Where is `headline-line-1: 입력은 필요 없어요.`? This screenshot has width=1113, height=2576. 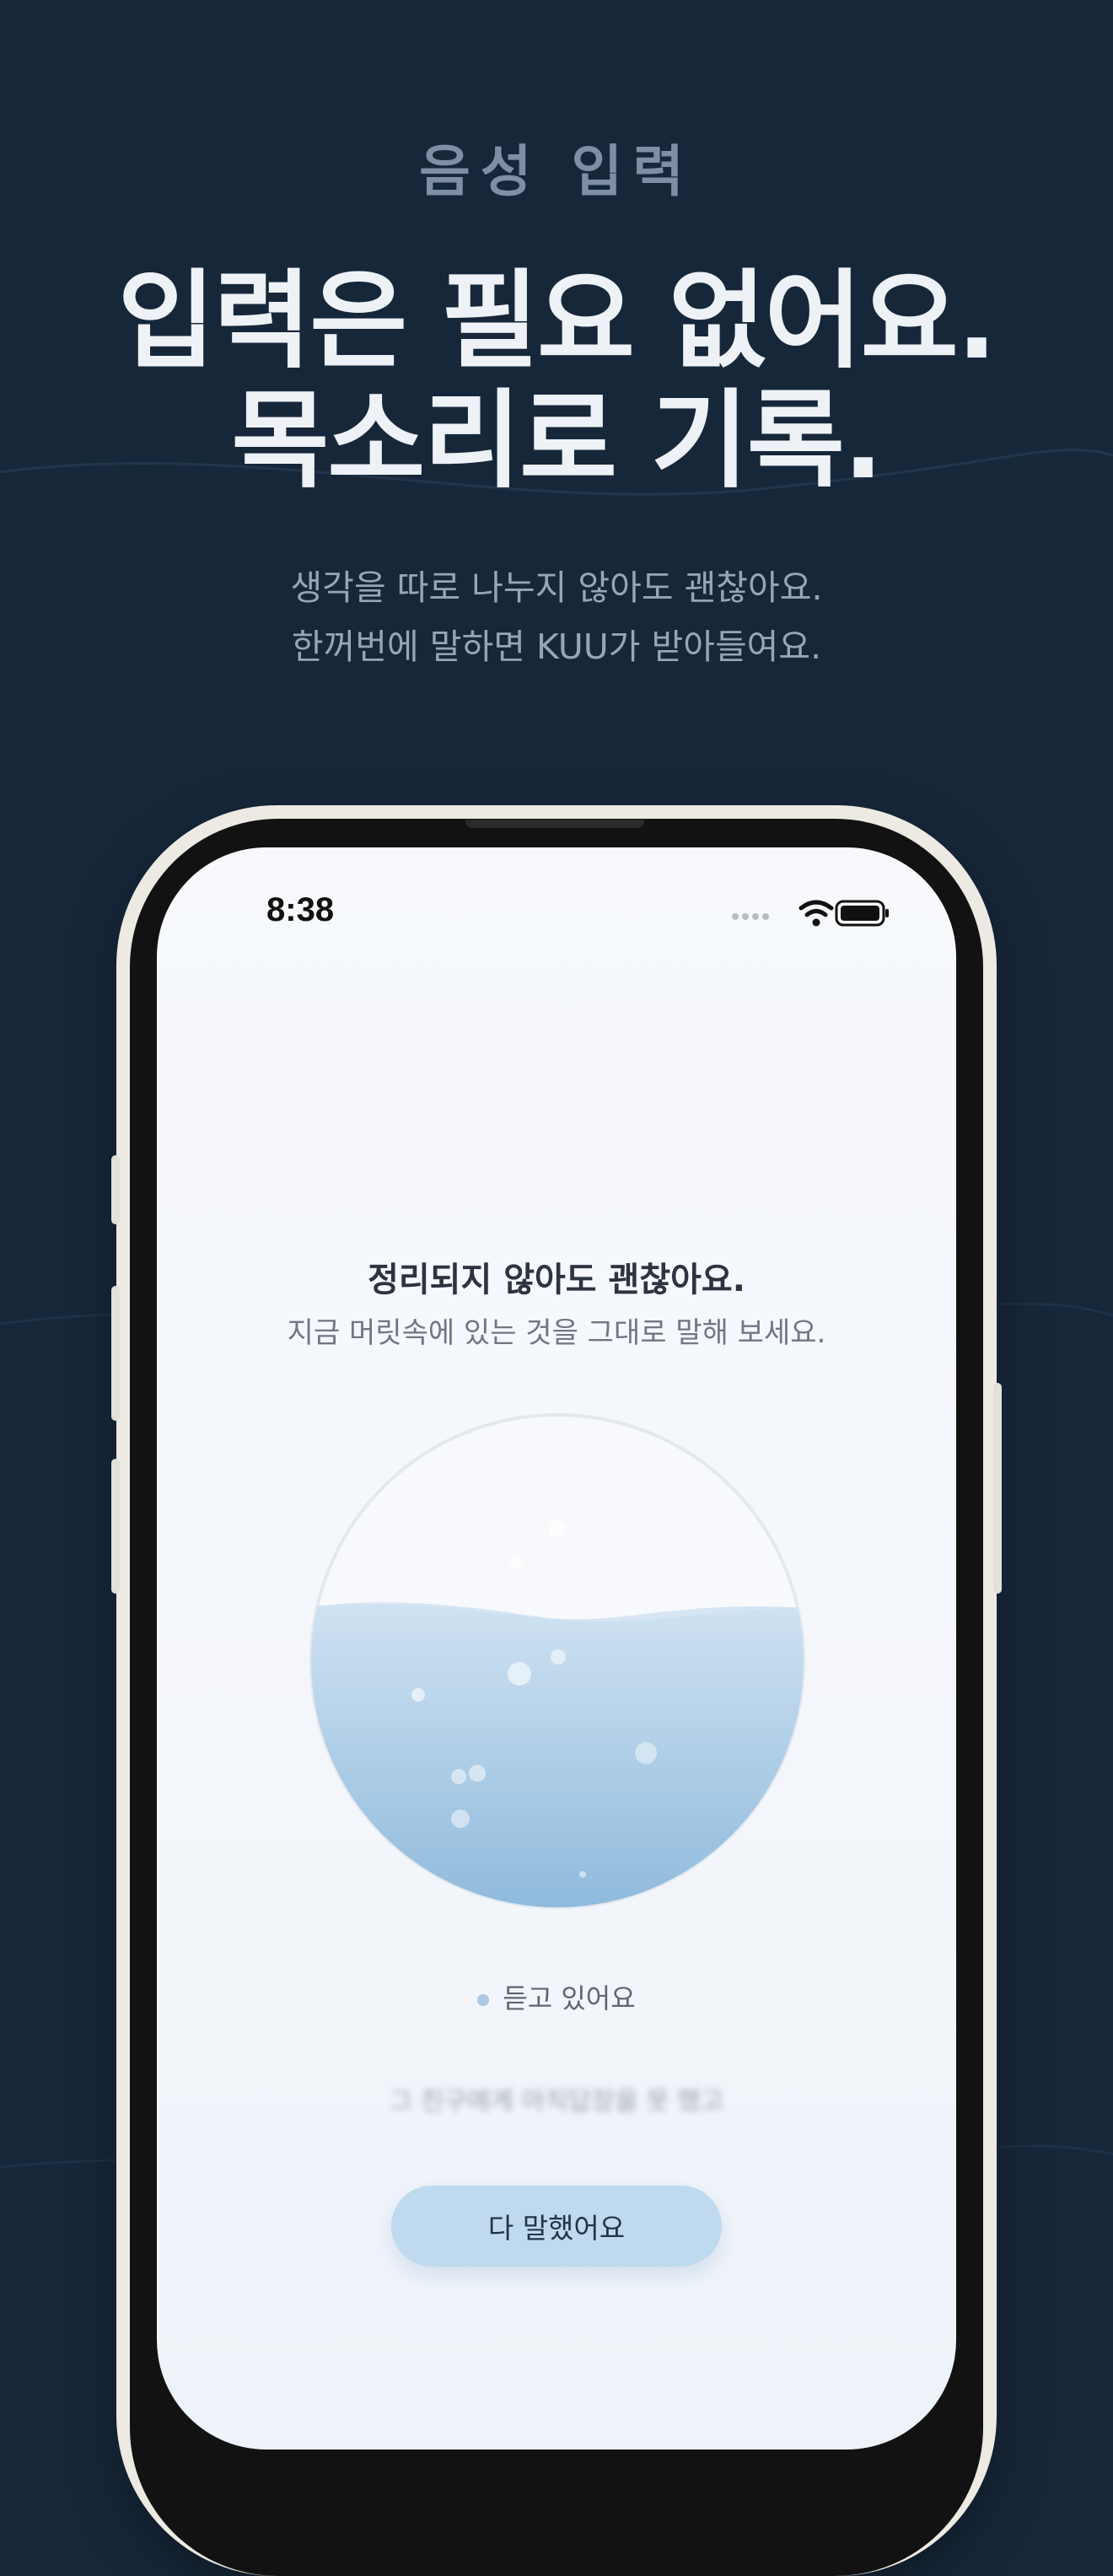
headline-line-1: 입력은 필요 없어요. is located at coordinates (557, 321).